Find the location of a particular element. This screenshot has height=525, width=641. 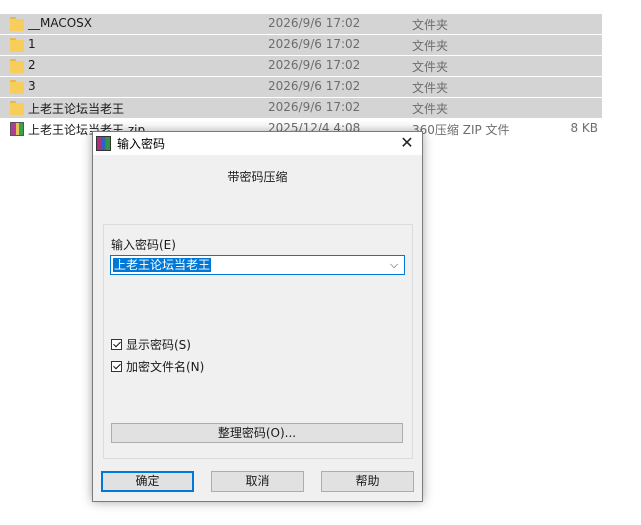

file-row: 上老王论坛当老王 2026/9/6 17:02 文件夹 is located at coordinates (320, 108).